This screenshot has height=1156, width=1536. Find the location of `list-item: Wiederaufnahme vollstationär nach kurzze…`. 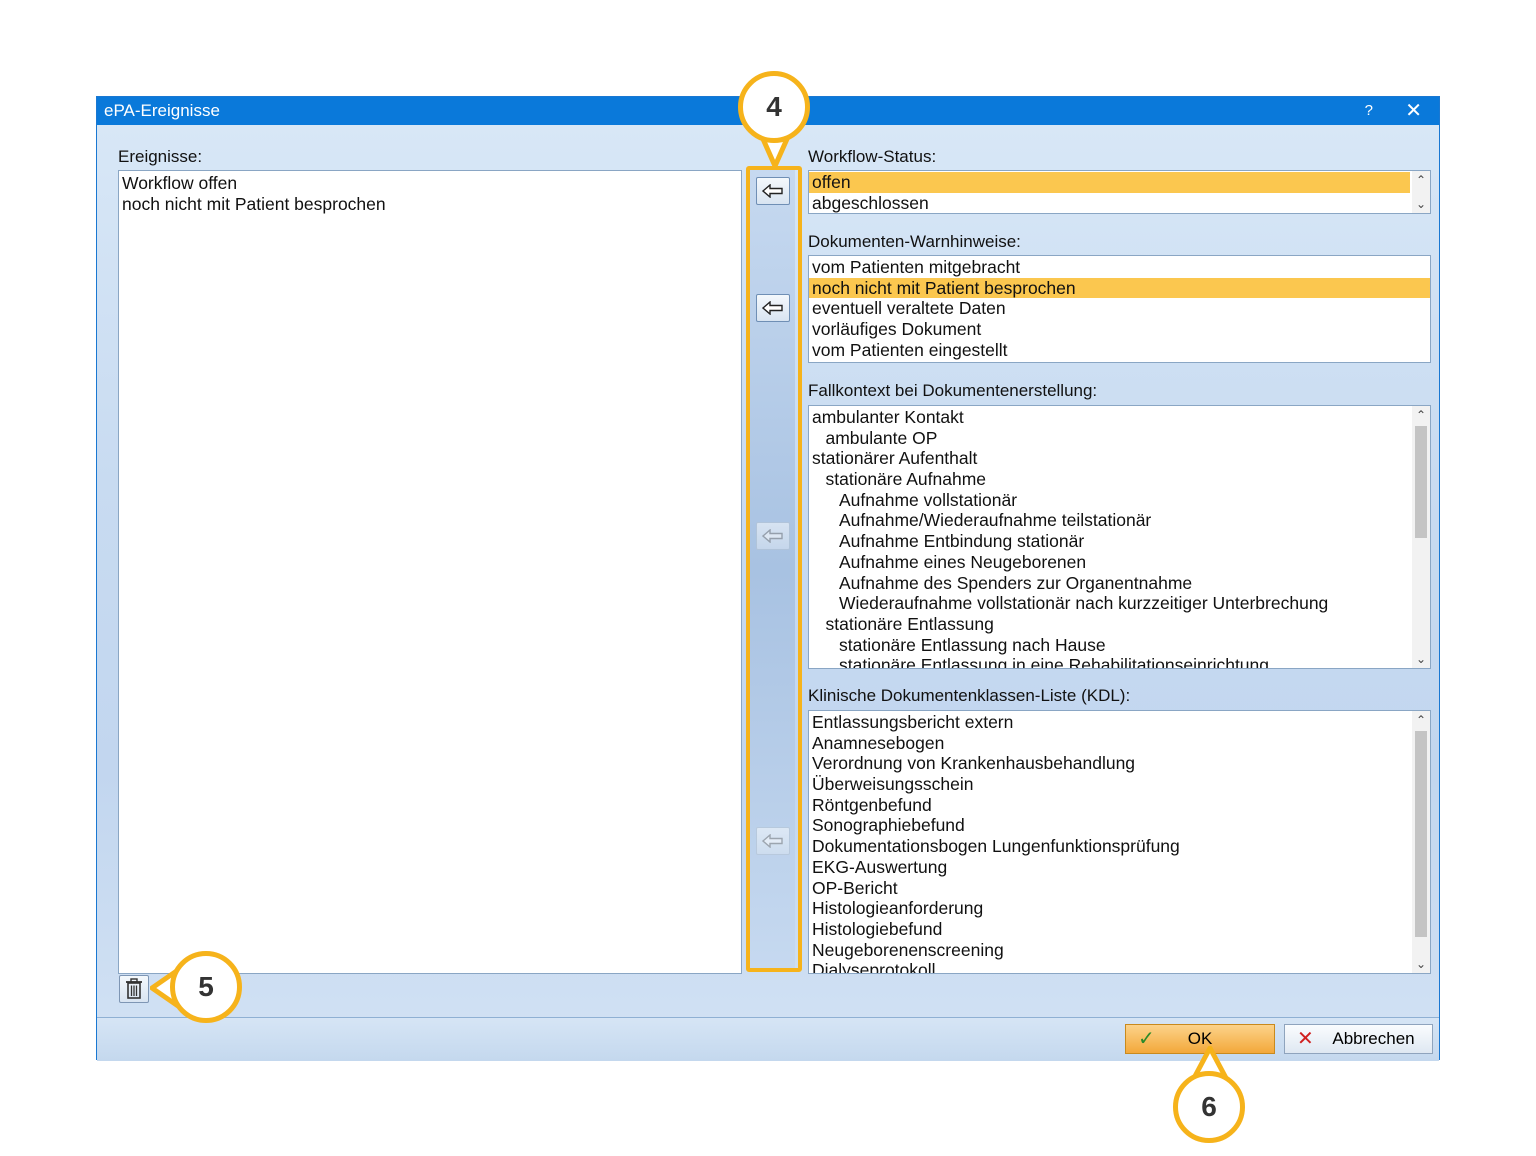

list-item: Wiederaufnahme vollstationär nach kurzze… is located at coordinates (1109, 603).